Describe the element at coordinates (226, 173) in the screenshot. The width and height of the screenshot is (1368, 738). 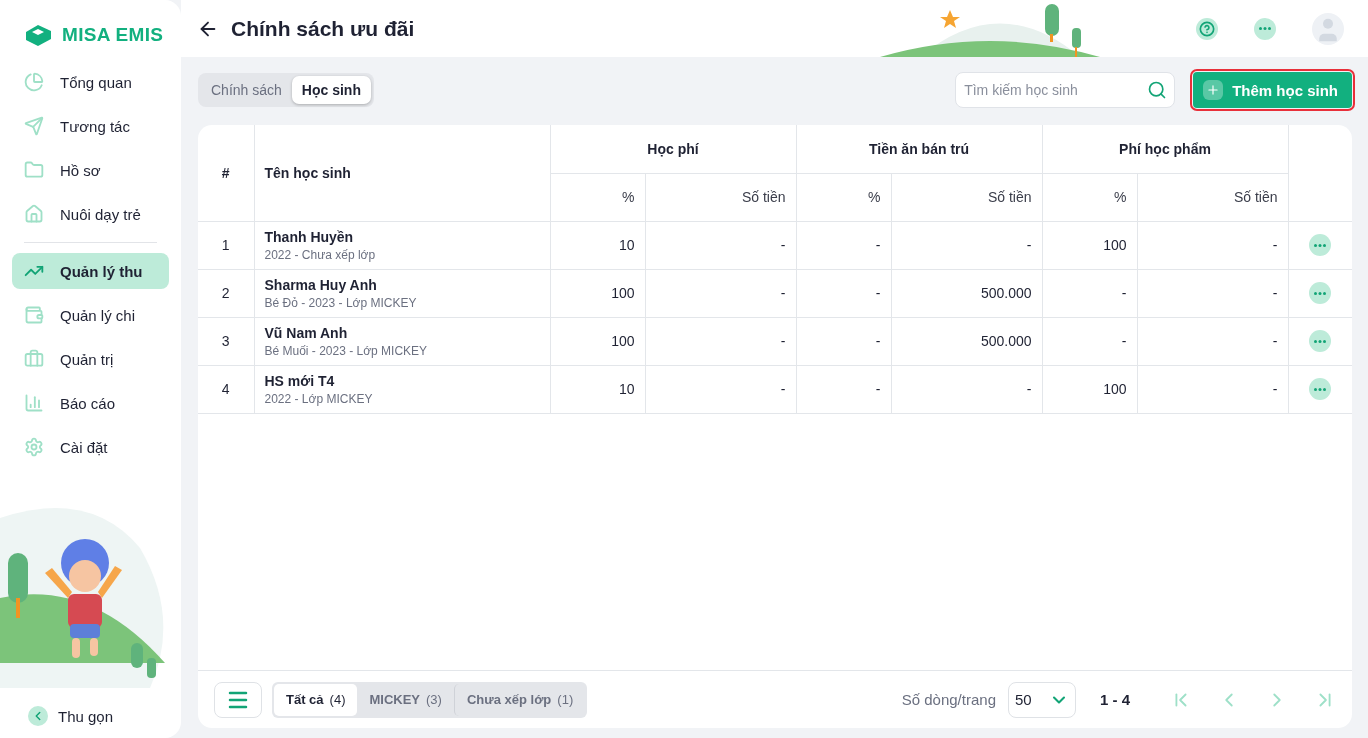
I see `column-header: #` at that location.